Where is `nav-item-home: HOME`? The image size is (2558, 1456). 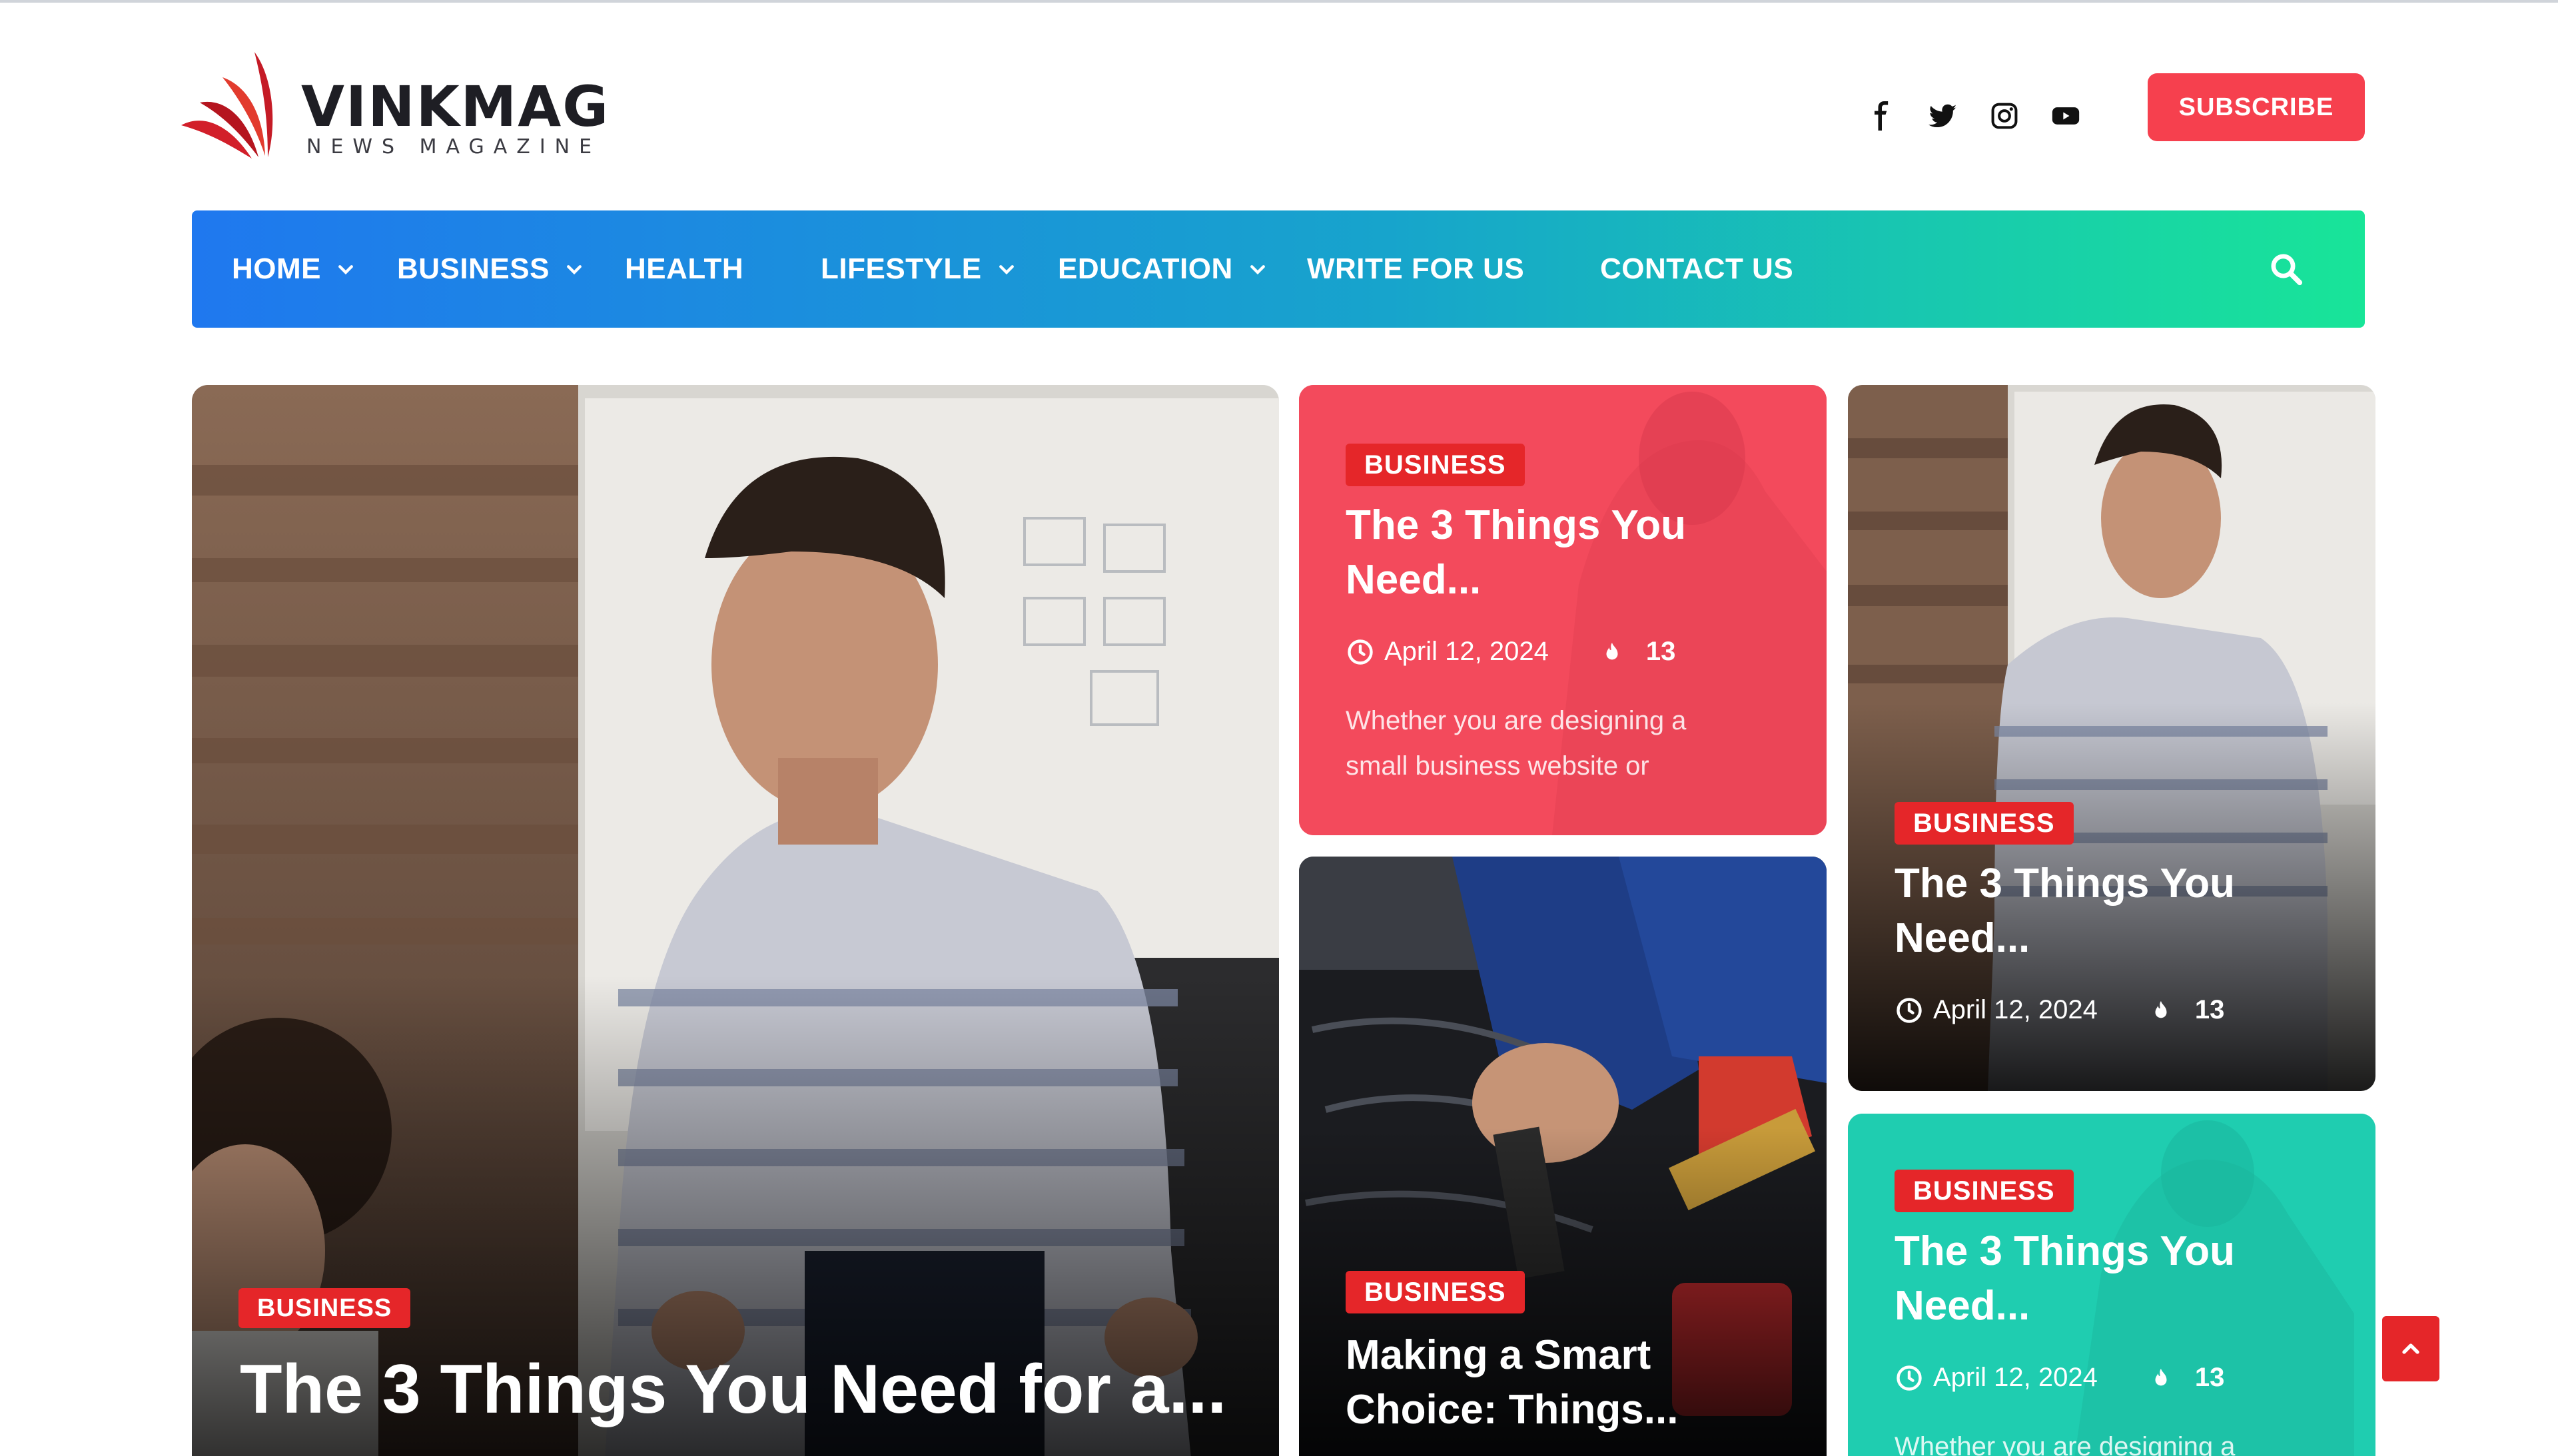
nav-item-home: HOME is located at coordinates (294, 269).